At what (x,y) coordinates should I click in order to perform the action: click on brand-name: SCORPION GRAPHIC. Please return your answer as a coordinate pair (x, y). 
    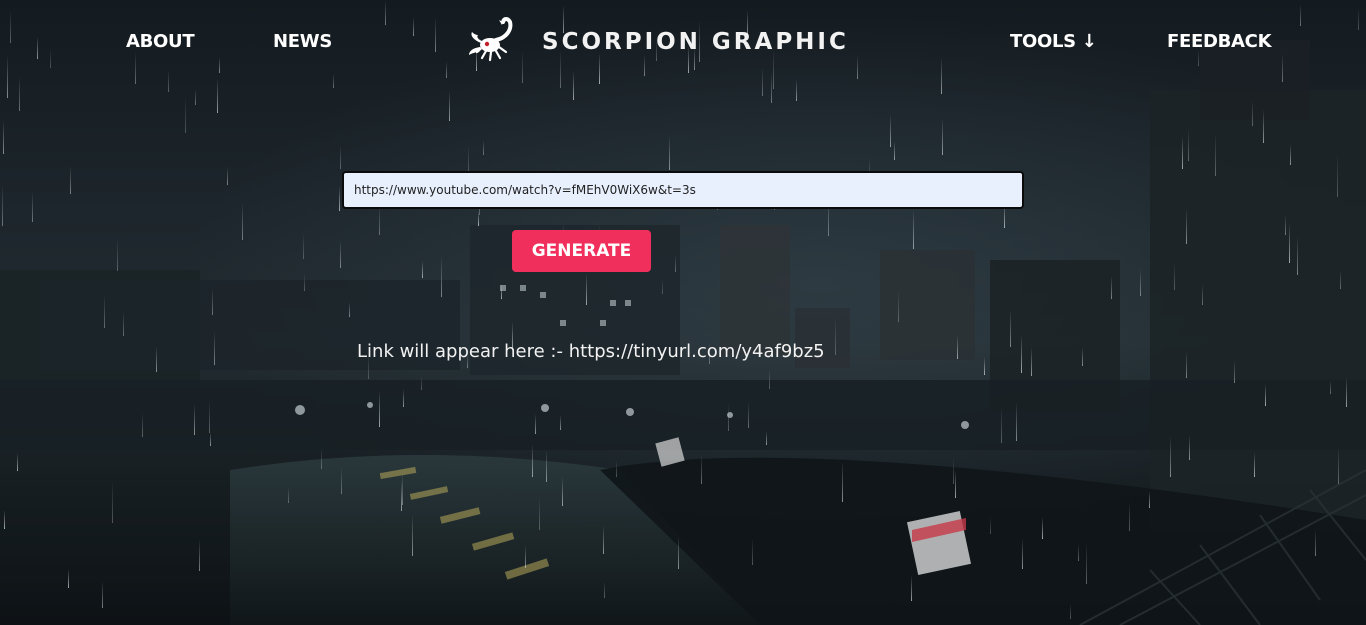
    Looking at the image, I should click on (695, 42).